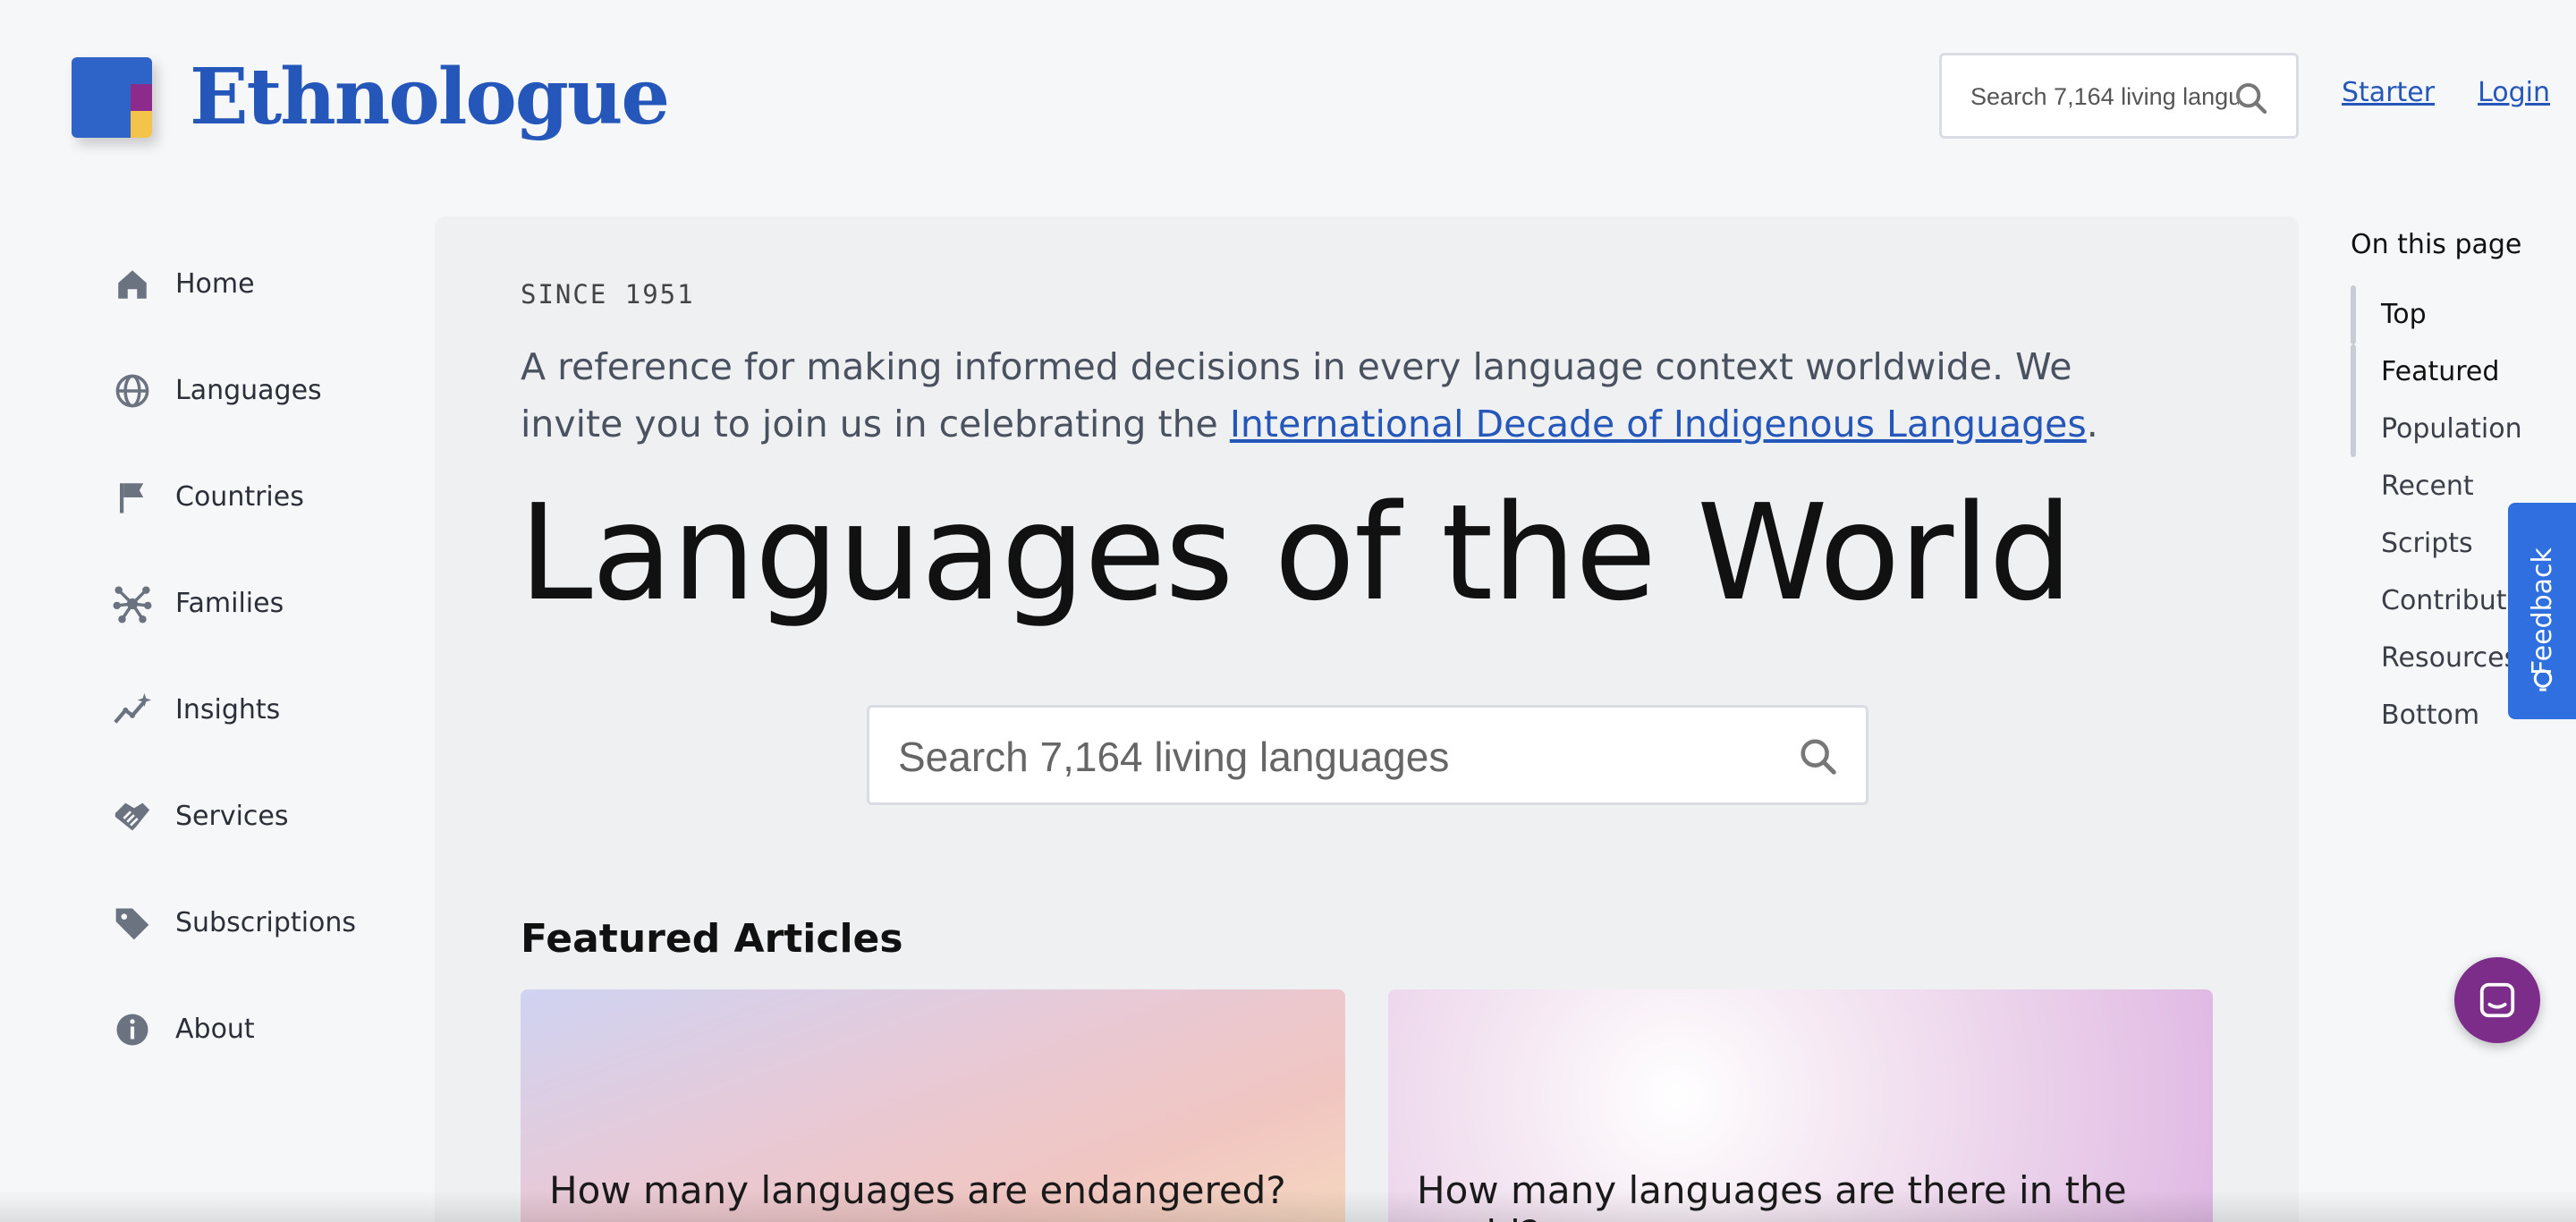  I want to click on featured-heading: Featured Articles, so click(712, 939).